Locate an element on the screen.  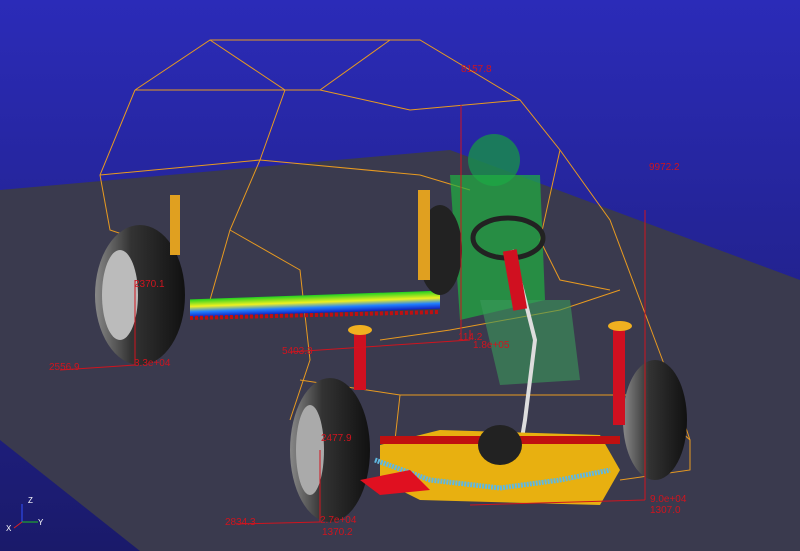
force-label: 9.0e+04 is located at coordinates (668, 499).